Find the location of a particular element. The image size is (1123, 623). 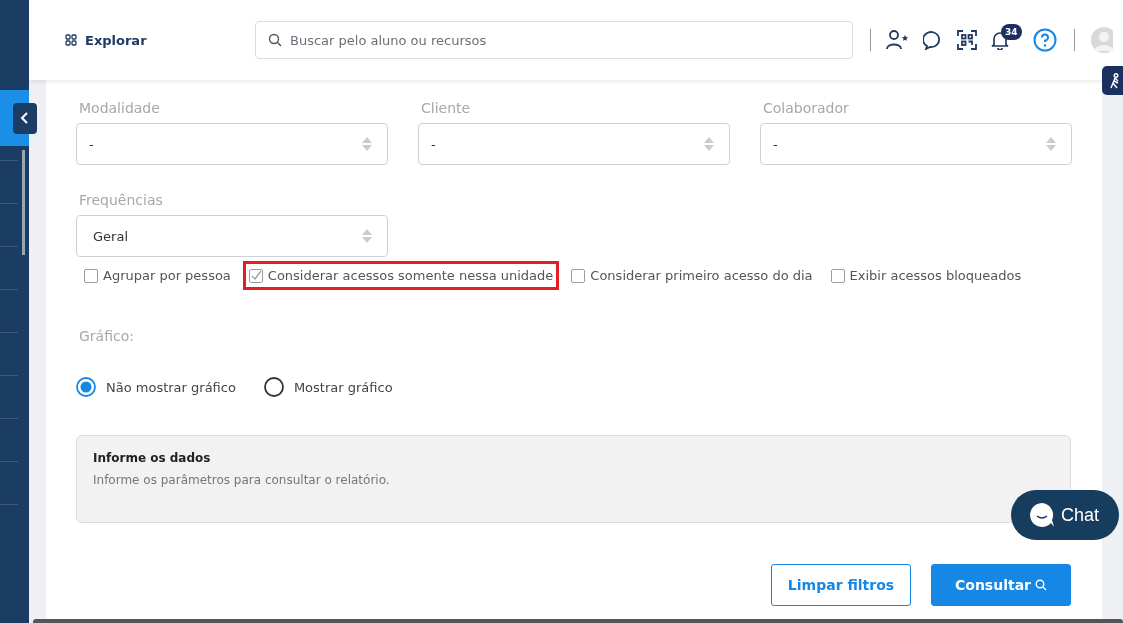

field-label: Frequências is located at coordinates (121, 200).